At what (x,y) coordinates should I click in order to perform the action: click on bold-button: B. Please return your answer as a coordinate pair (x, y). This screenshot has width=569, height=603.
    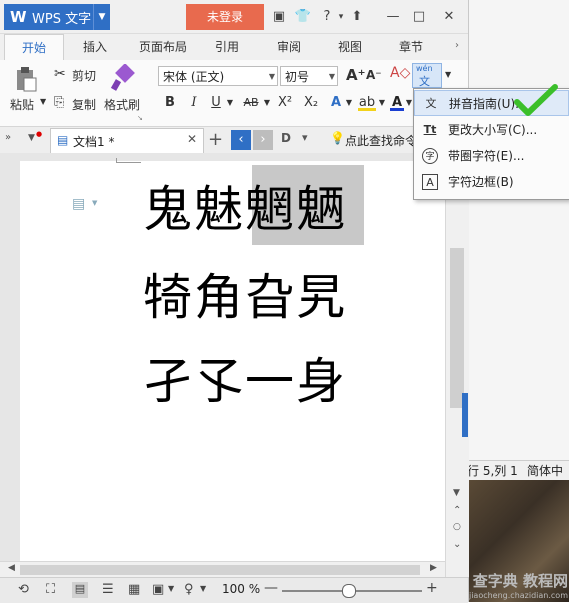
    Looking at the image, I should click on (170, 103).